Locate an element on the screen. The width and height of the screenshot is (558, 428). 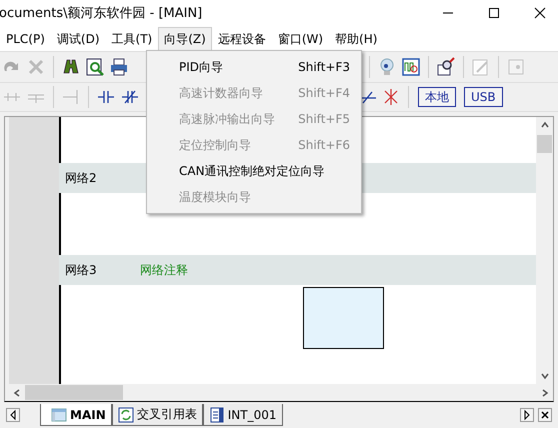
connection-button: 本地 is located at coordinates (437, 97).